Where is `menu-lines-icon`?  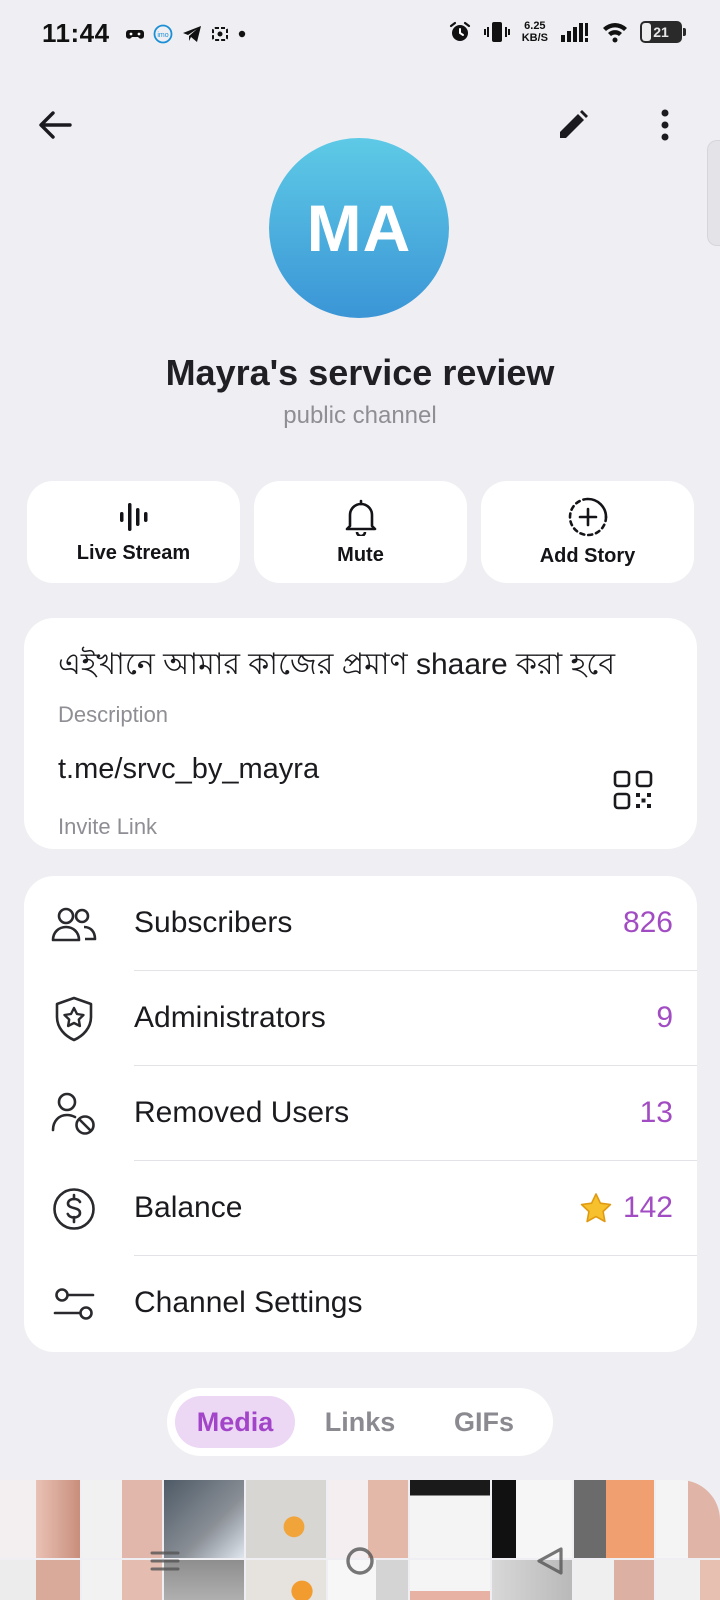
menu-lines-icon is located at coordinates (165, 1561).